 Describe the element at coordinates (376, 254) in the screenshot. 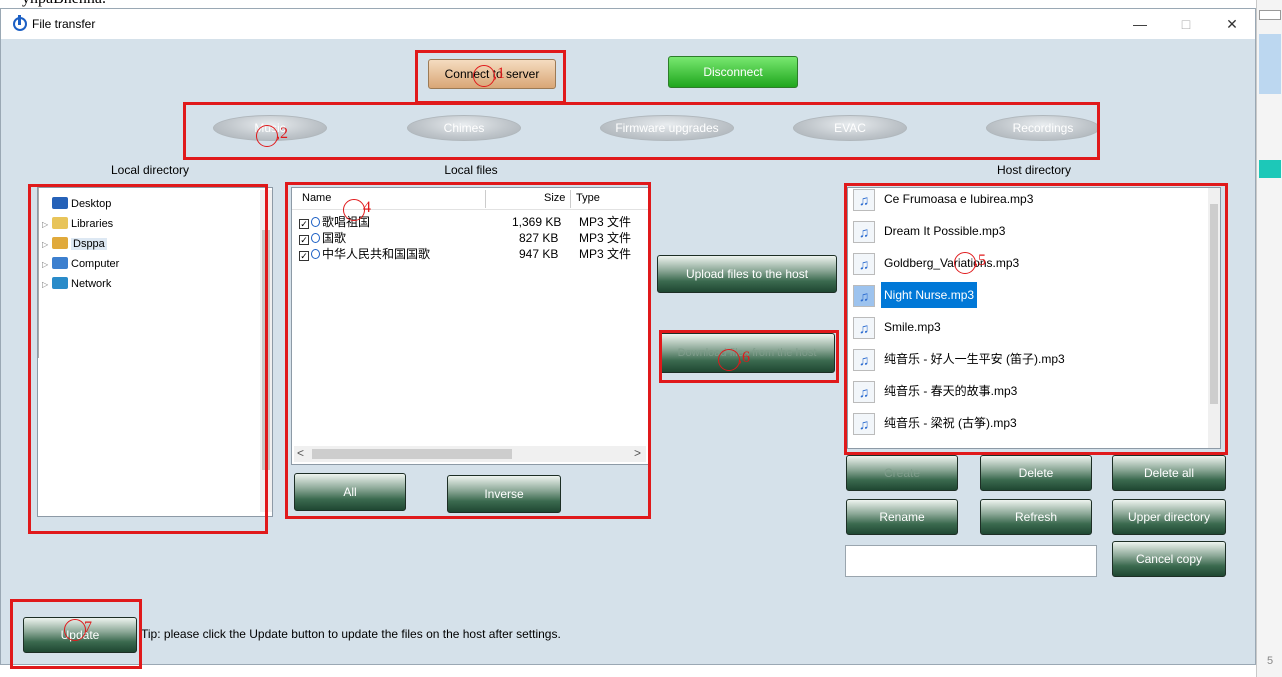

I see `file-name: 中华人民共和国国歌` at that location.